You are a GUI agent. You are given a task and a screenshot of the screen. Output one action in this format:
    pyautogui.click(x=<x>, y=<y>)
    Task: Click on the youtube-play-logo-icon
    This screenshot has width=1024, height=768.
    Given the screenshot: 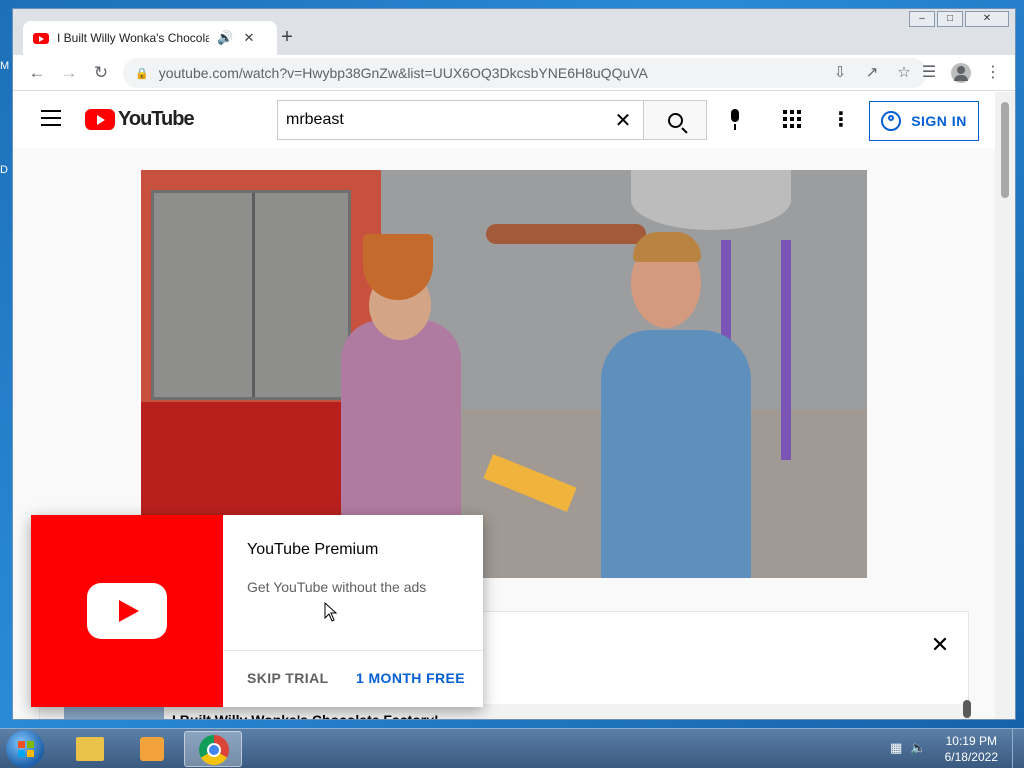 What is the action you would take?
    pyautogui.click(x=100, y=119)
    